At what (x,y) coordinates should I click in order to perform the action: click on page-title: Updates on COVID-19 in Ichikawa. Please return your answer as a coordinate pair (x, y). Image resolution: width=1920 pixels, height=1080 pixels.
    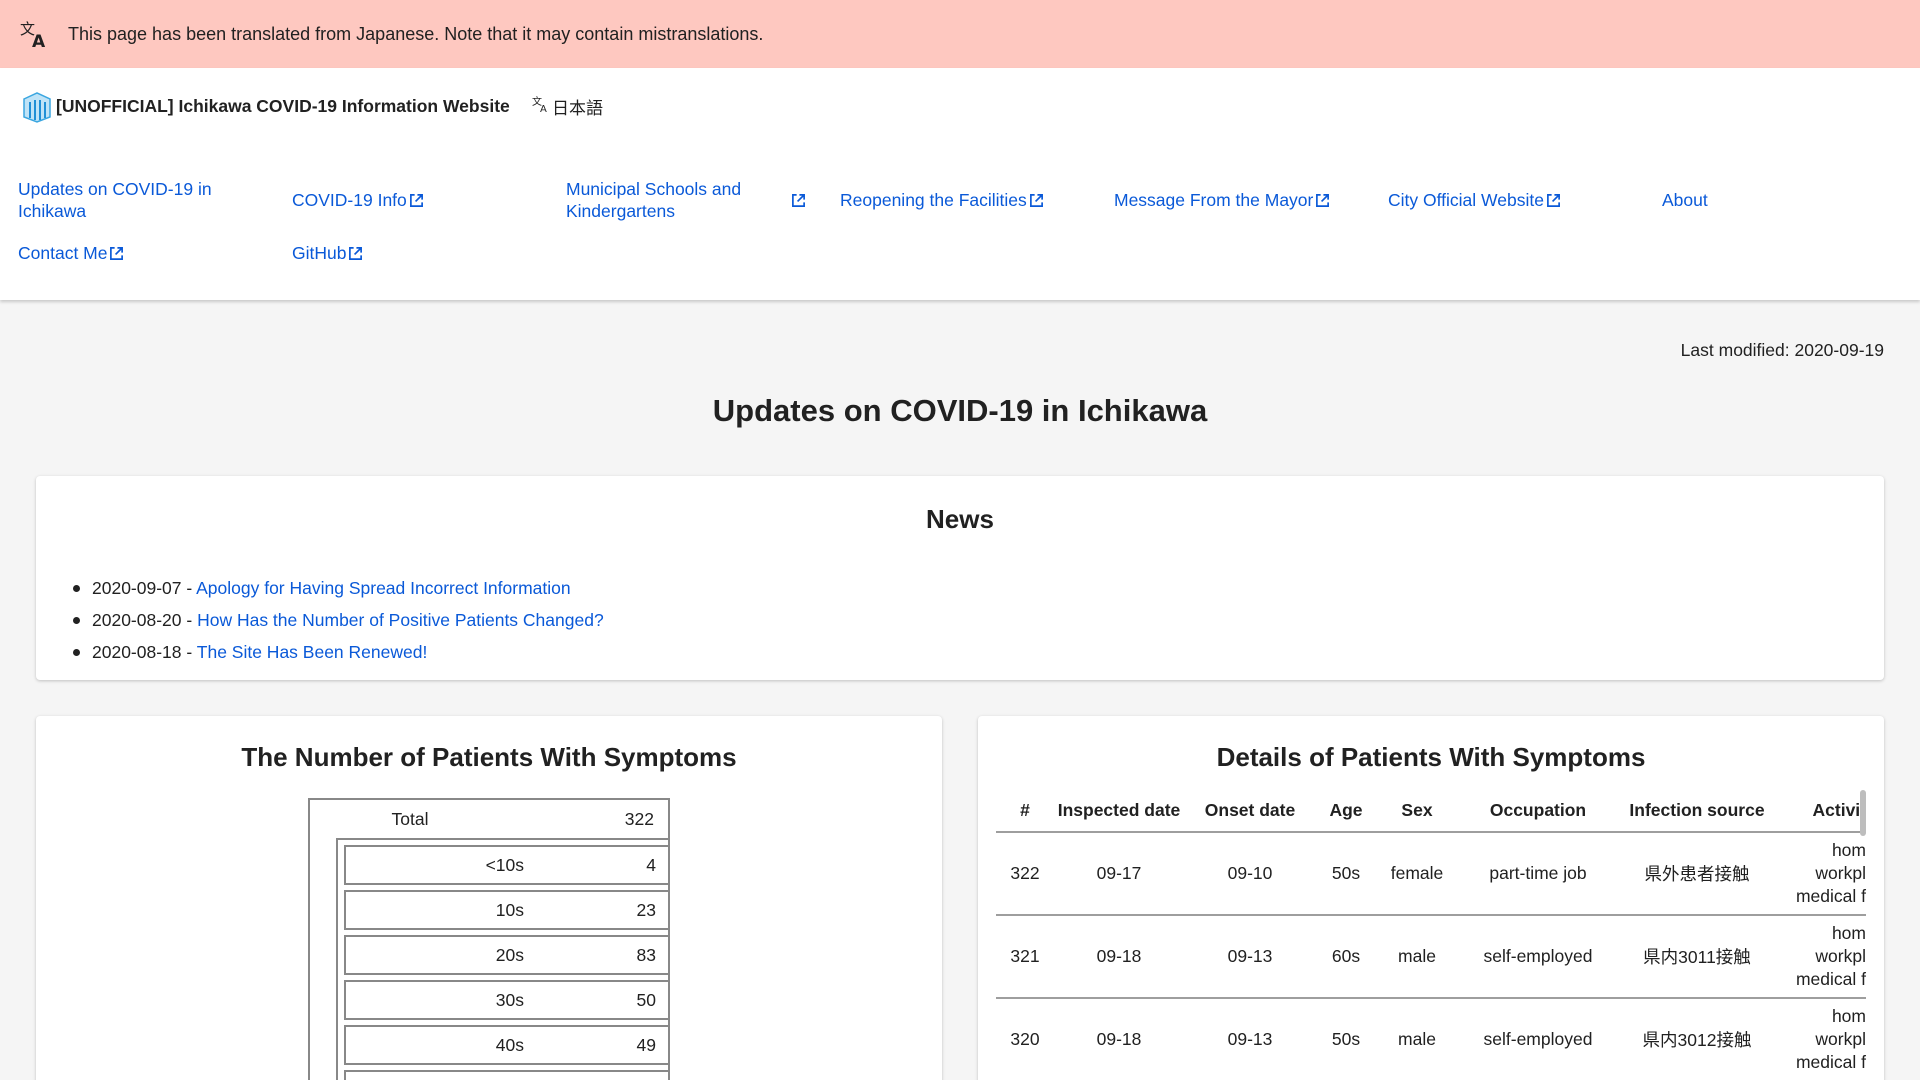
    Looking at the image, I should click on (960, 410).